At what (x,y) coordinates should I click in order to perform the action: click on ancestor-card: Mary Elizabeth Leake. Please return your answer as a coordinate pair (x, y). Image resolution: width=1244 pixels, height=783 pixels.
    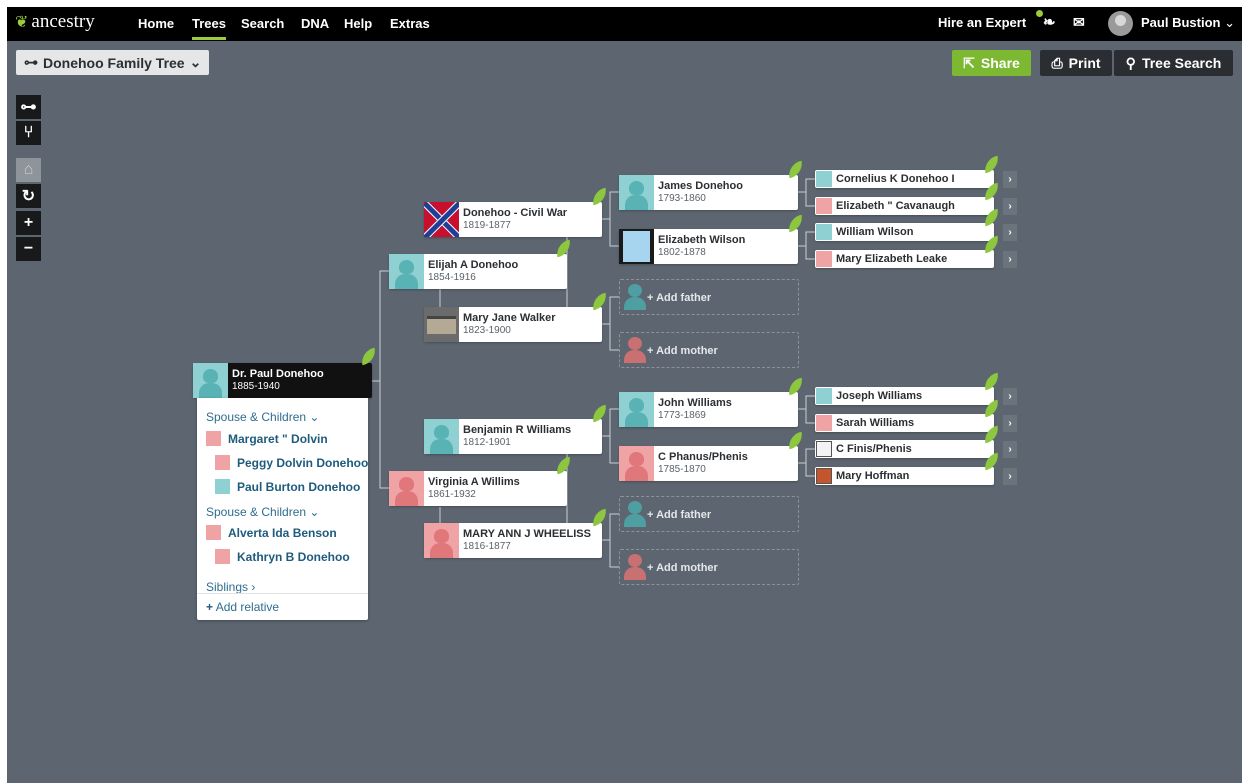
    Looking at the image, I should click on (904, 259).